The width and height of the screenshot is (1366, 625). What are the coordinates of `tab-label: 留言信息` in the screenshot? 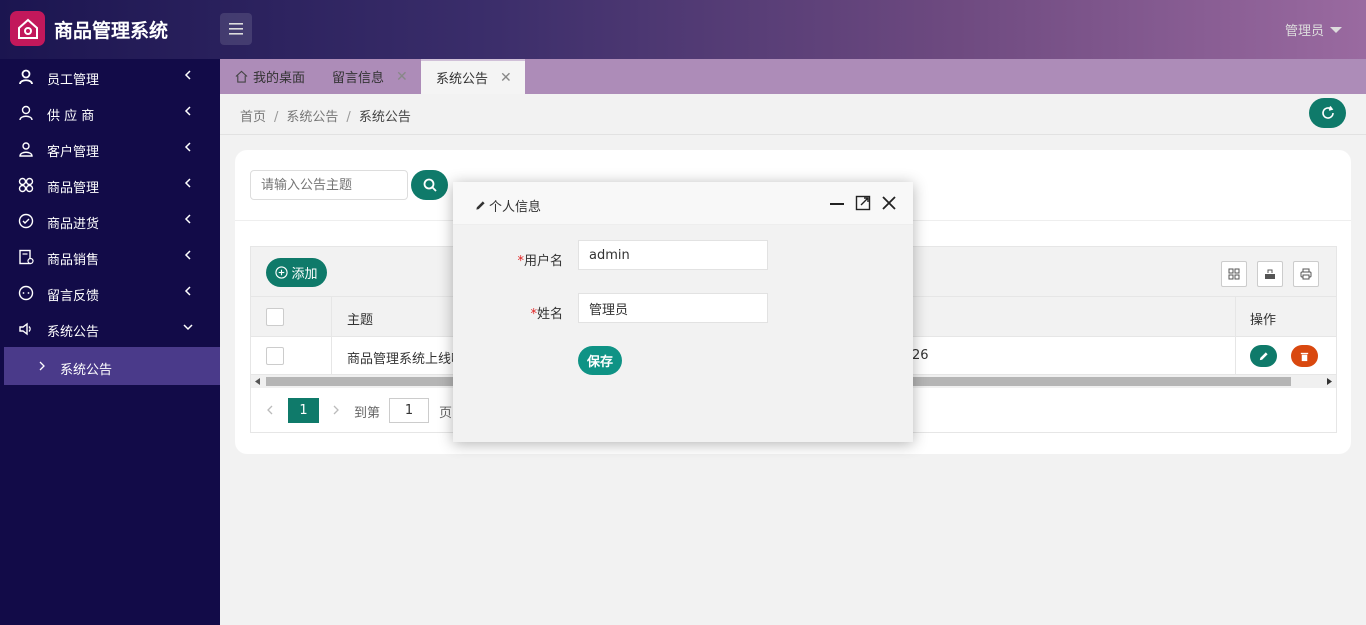 It's located at (358, 78).